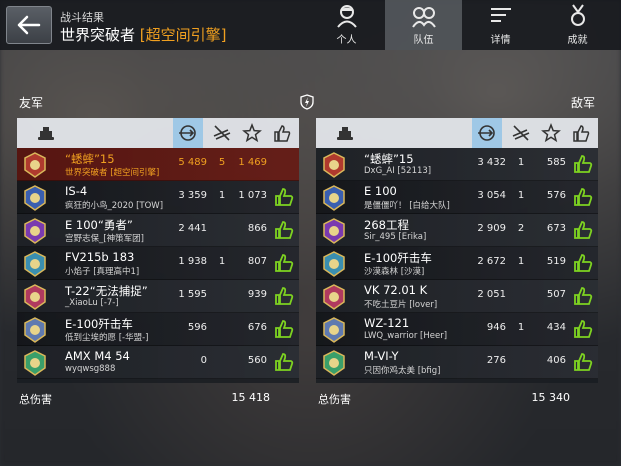  What do you see at coordinates (500, 40) in the screenshot?
I see `tab-label: 详情` at bounding box center [500, 40].